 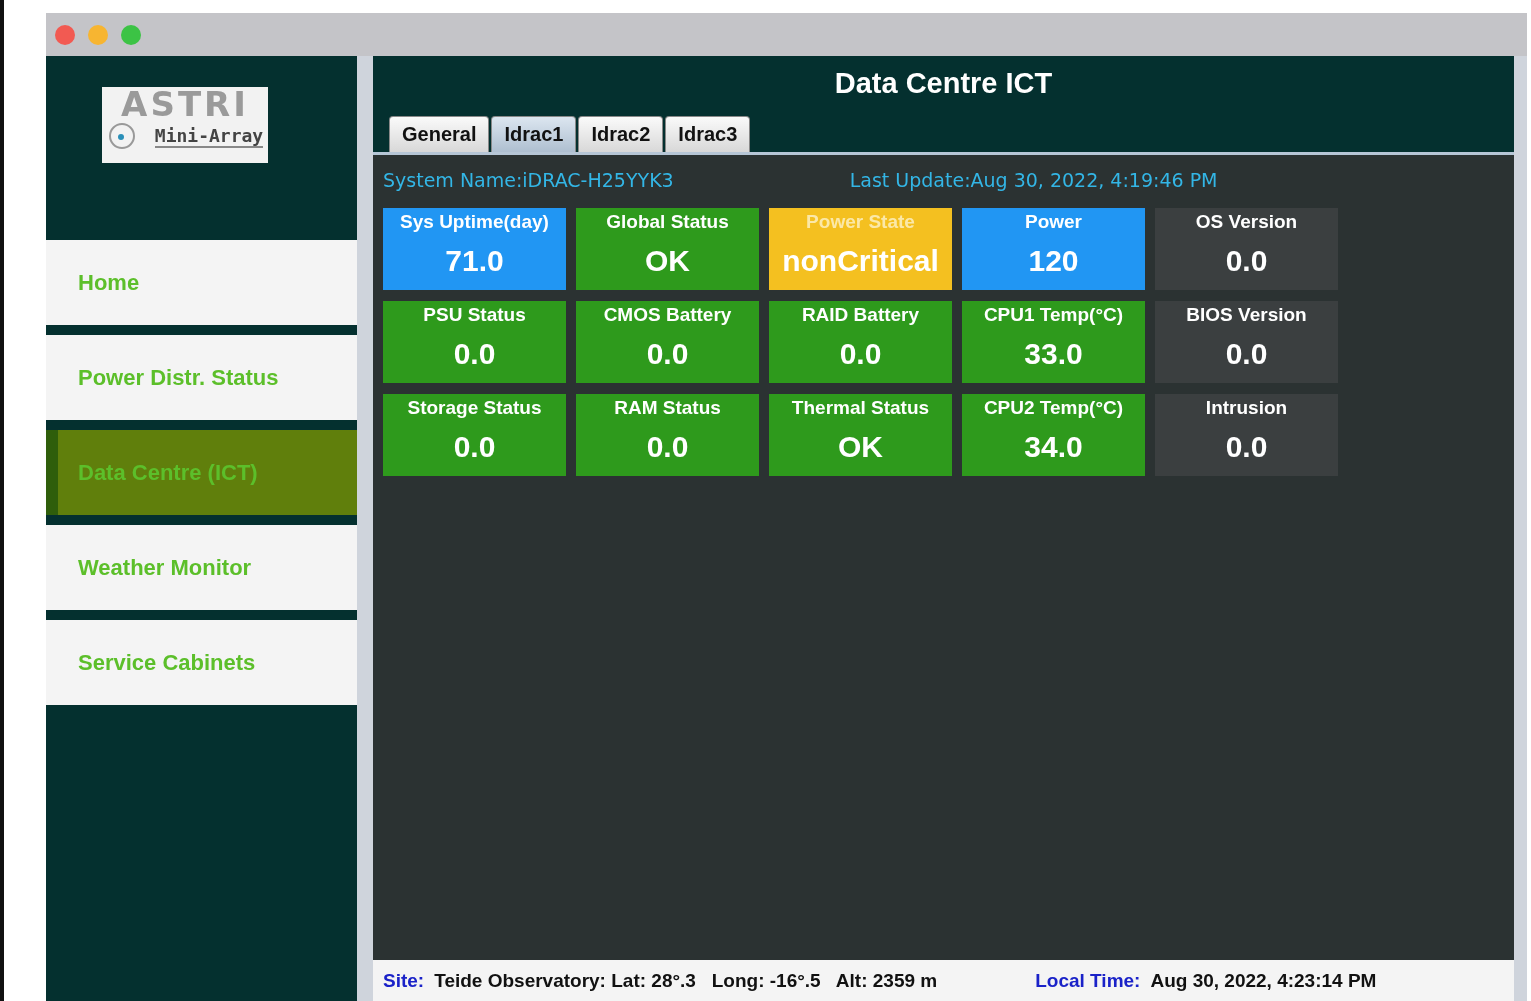 I want to click on tab: Idrac3, so click(x=708, y=134).